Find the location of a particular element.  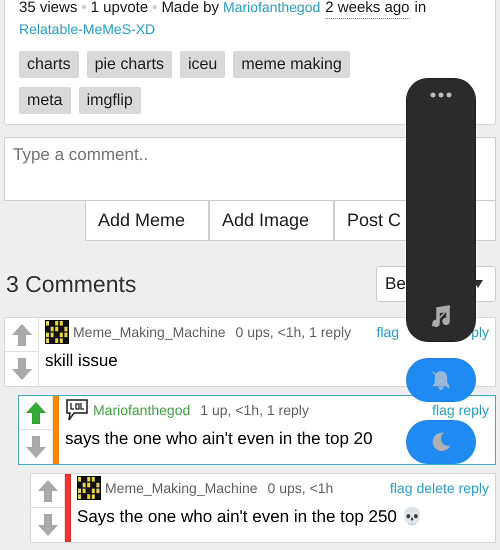

tag-chip: meme making is located at coordinates (291, 64).